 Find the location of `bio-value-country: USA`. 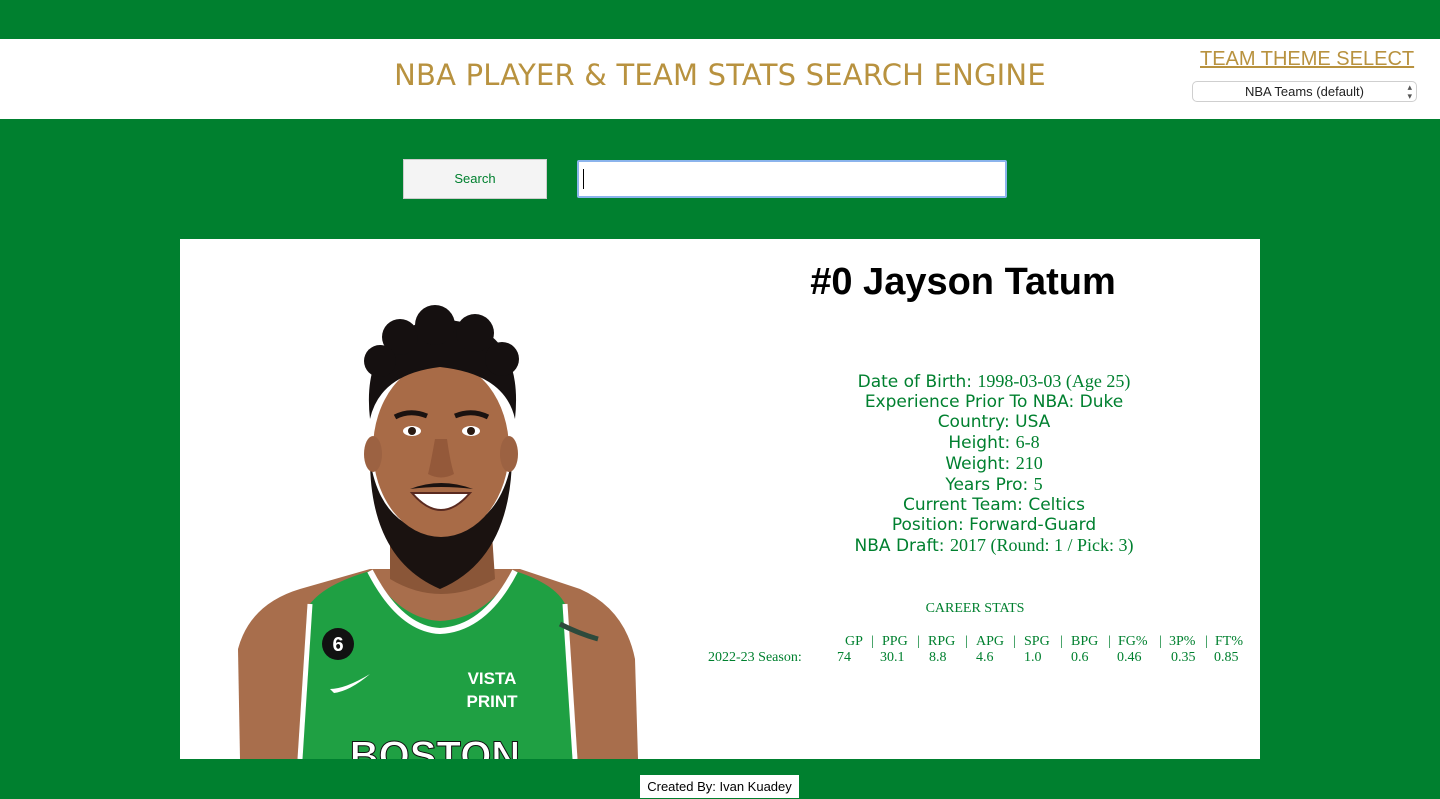

bio-value-country: USA is located at coordinates (1033, 422).